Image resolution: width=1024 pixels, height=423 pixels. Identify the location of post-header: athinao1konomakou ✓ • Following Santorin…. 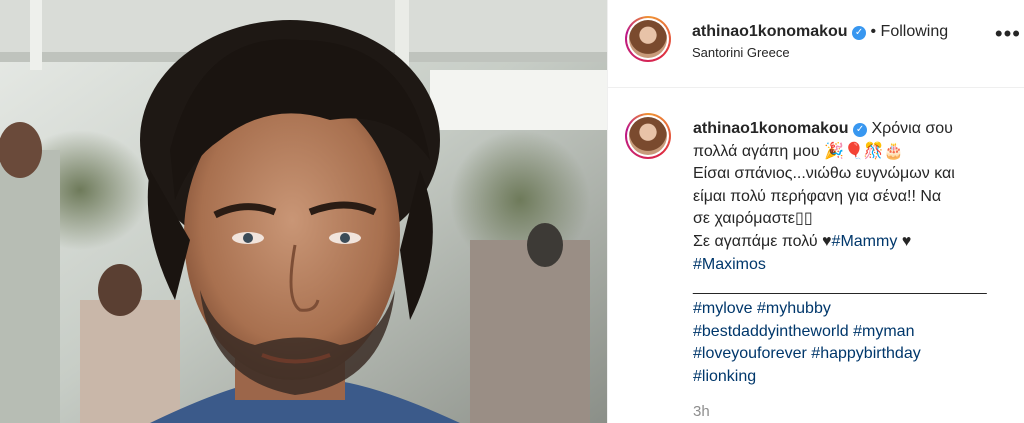
(816, 44).